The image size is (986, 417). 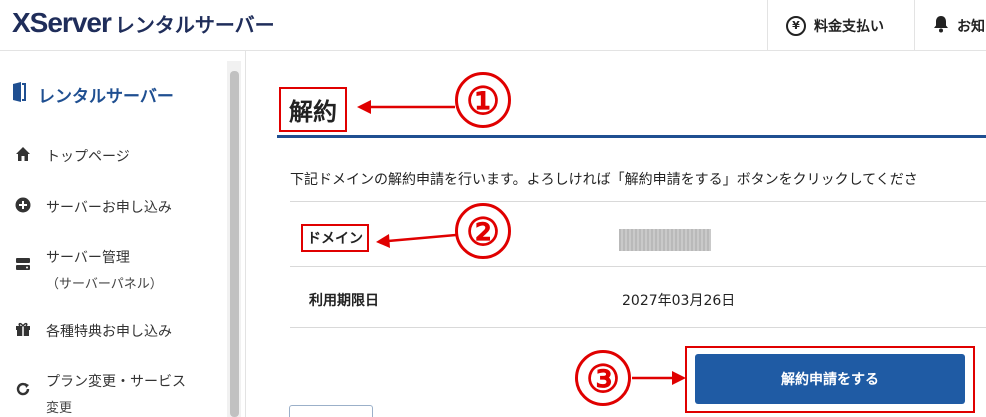 What do you see at coordinates (88, 258) in the screenshot?
I see `sidebar-item-label: サーバー管理` at bounding box center [88, 258].